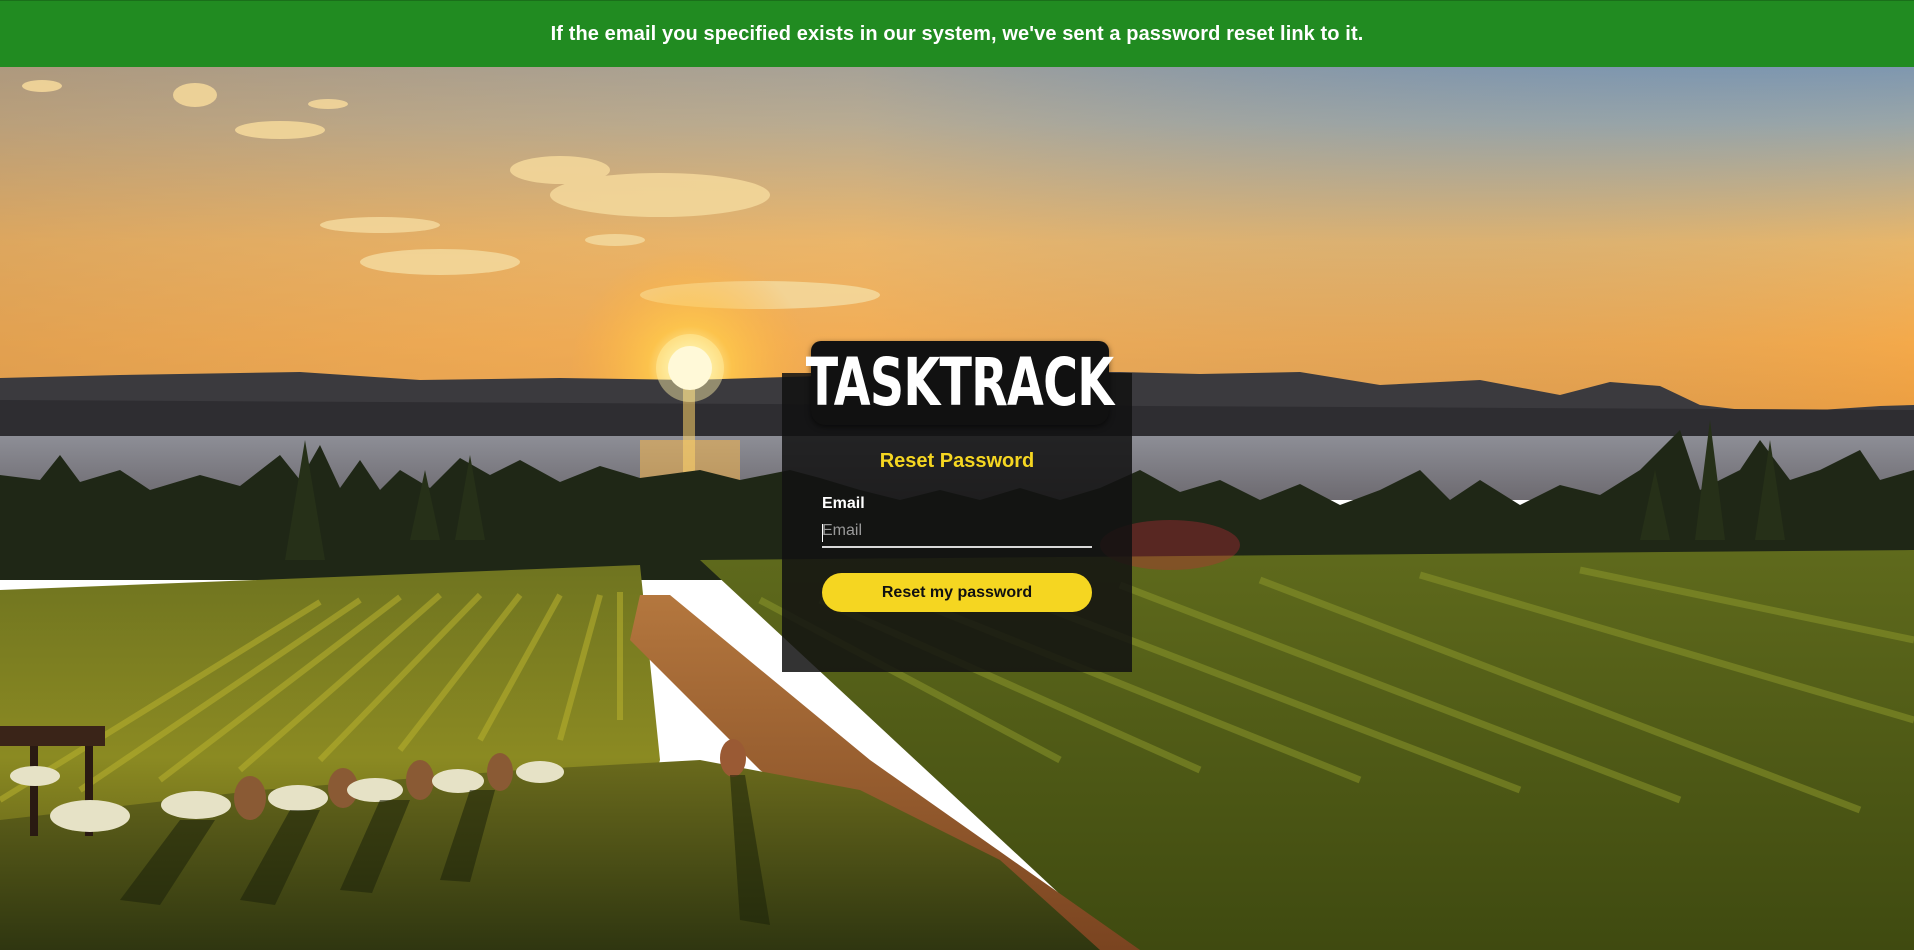 This screenshot has height=950, width=1914. Describe the element at coordinates (957, 533) in the screenshot. I see `email-input` at that location.